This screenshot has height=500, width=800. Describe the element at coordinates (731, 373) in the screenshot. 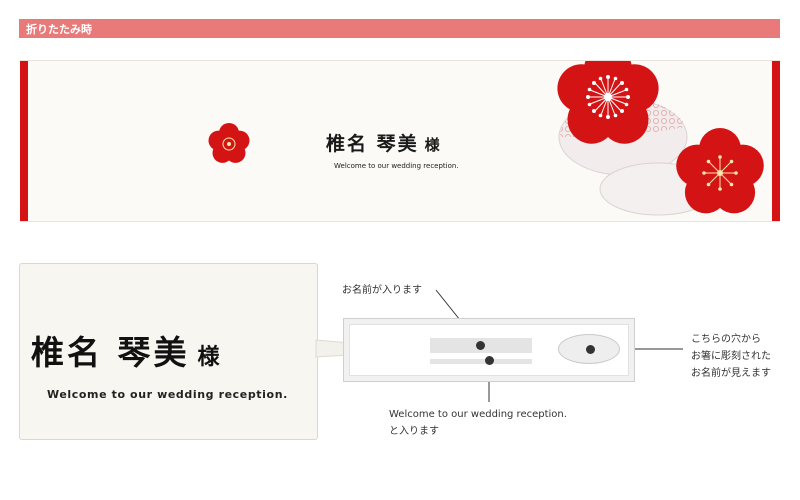

I see `window-callout-line3: お名前が見えます` at that location.